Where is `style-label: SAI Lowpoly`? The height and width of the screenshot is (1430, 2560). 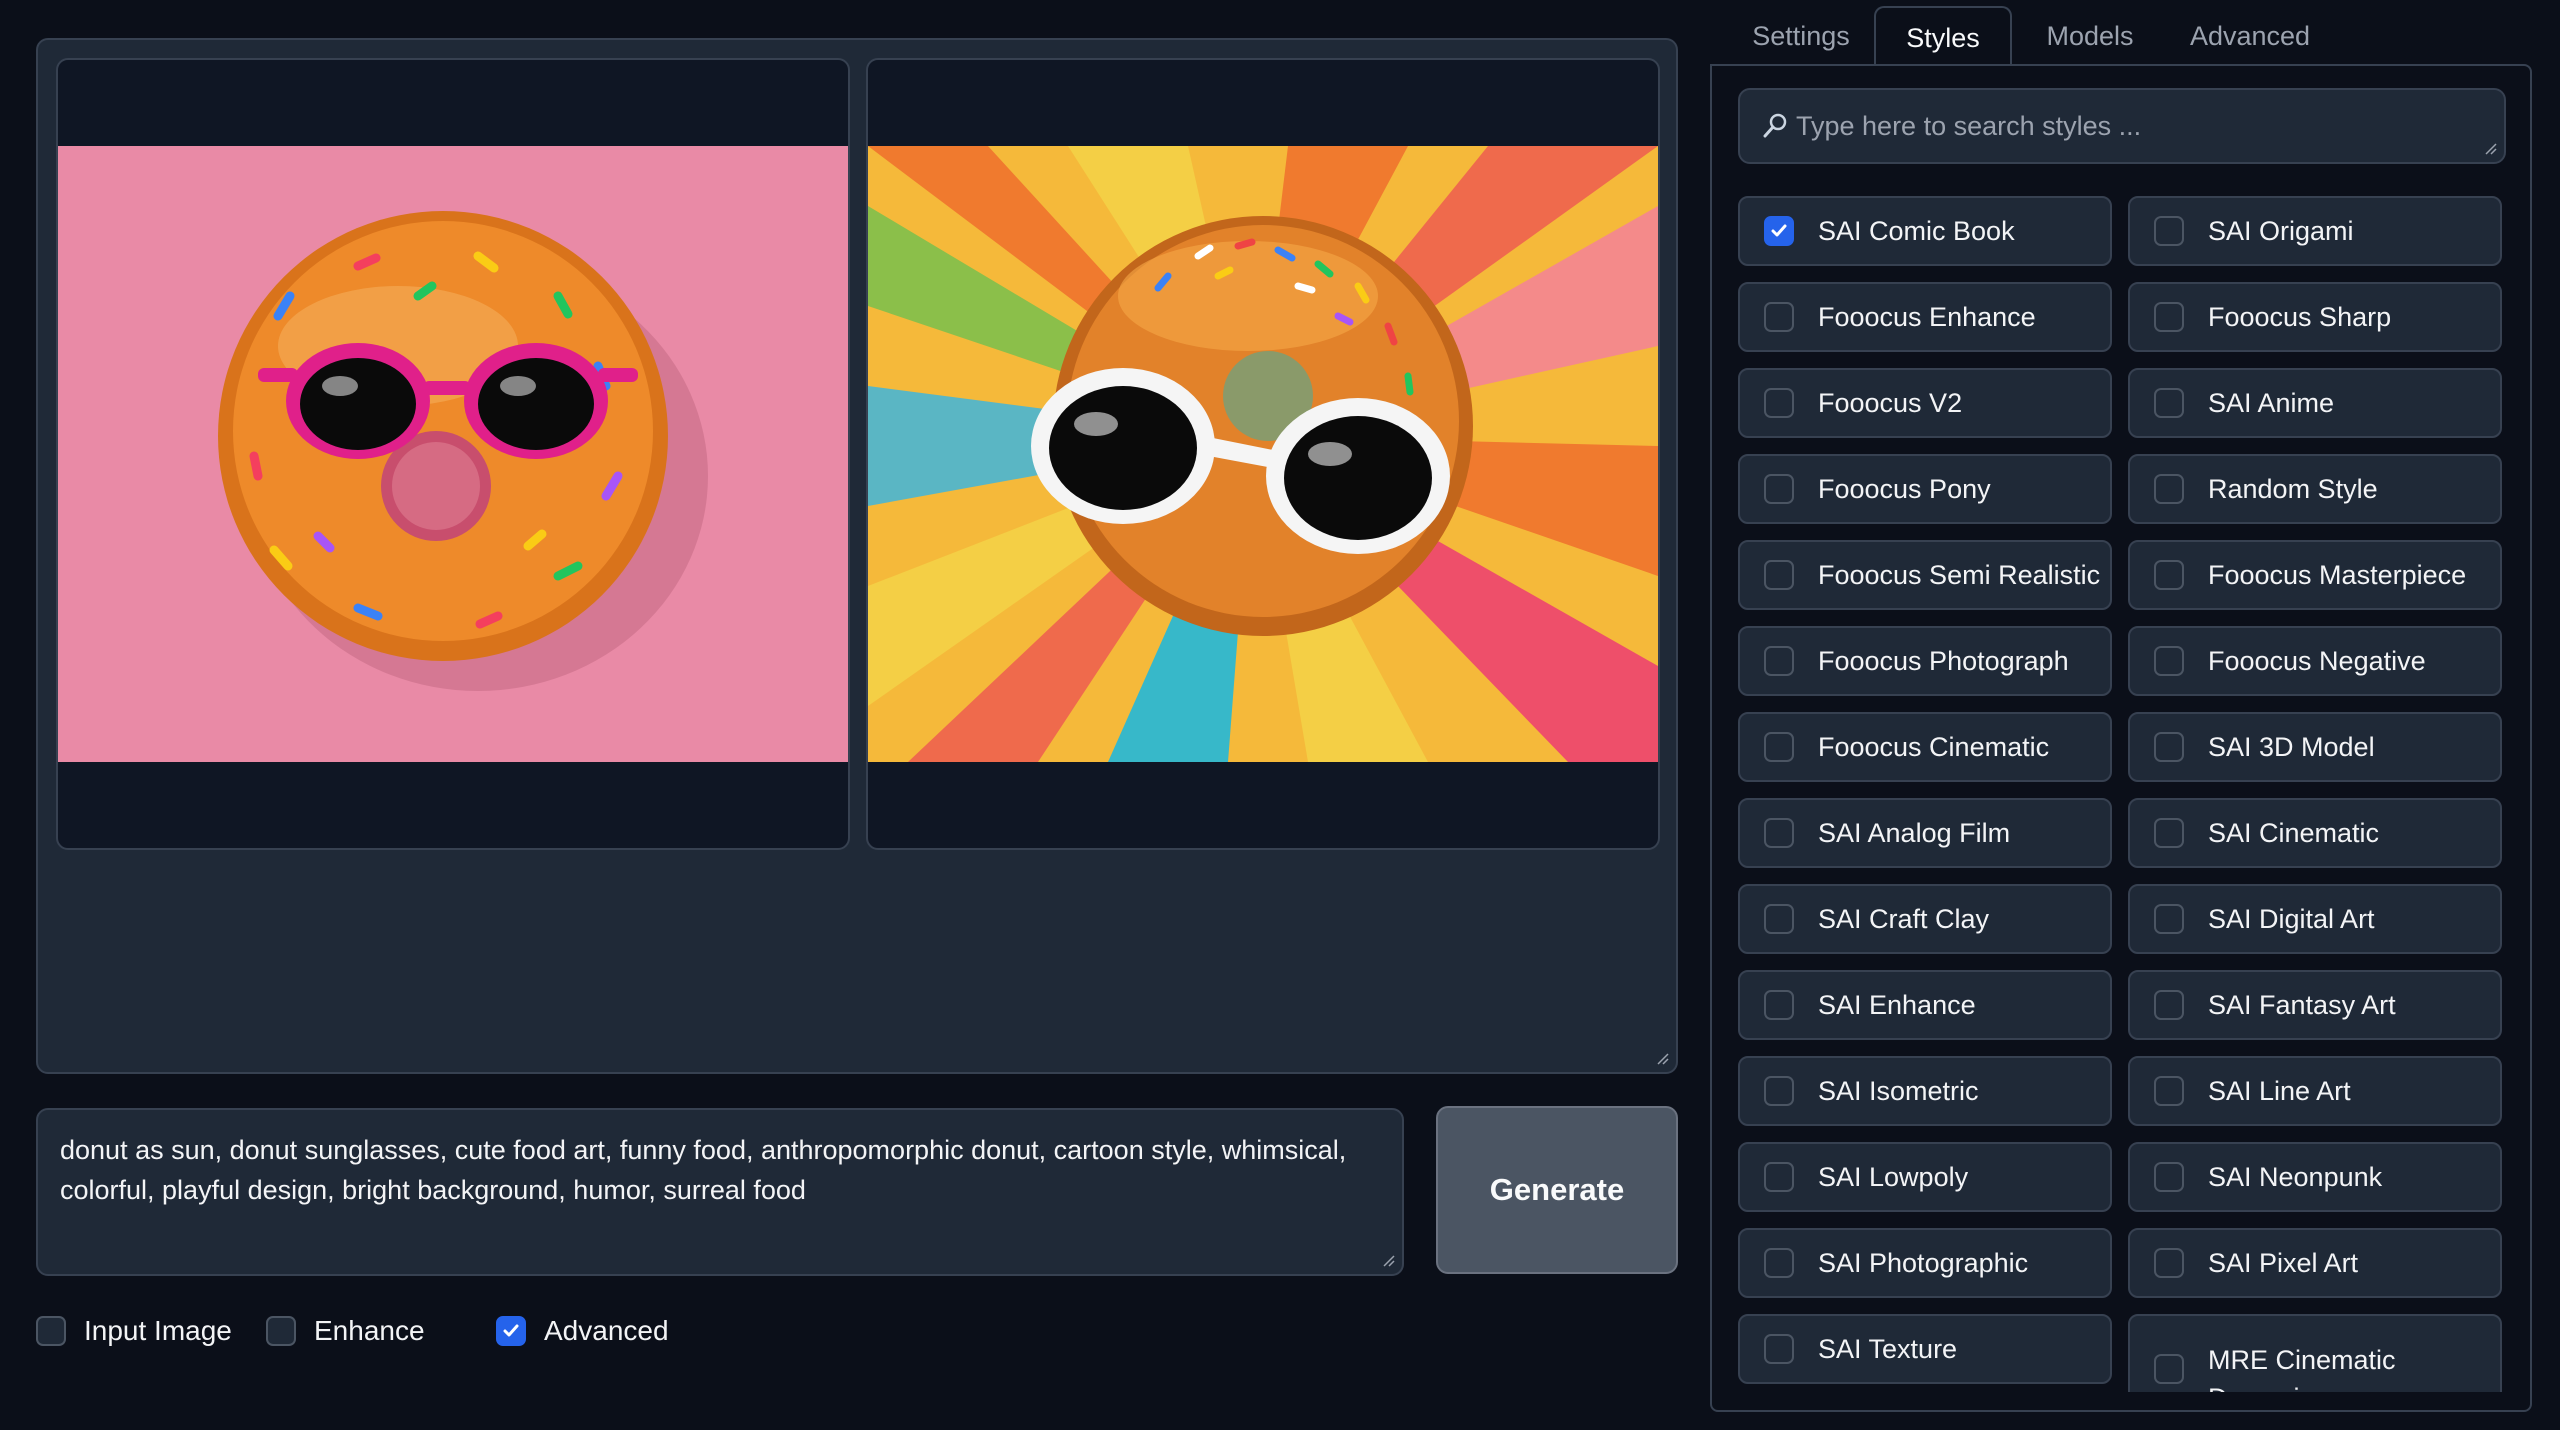 style-label: SAI Lowpoly is located at coordinates (1893, 1176).